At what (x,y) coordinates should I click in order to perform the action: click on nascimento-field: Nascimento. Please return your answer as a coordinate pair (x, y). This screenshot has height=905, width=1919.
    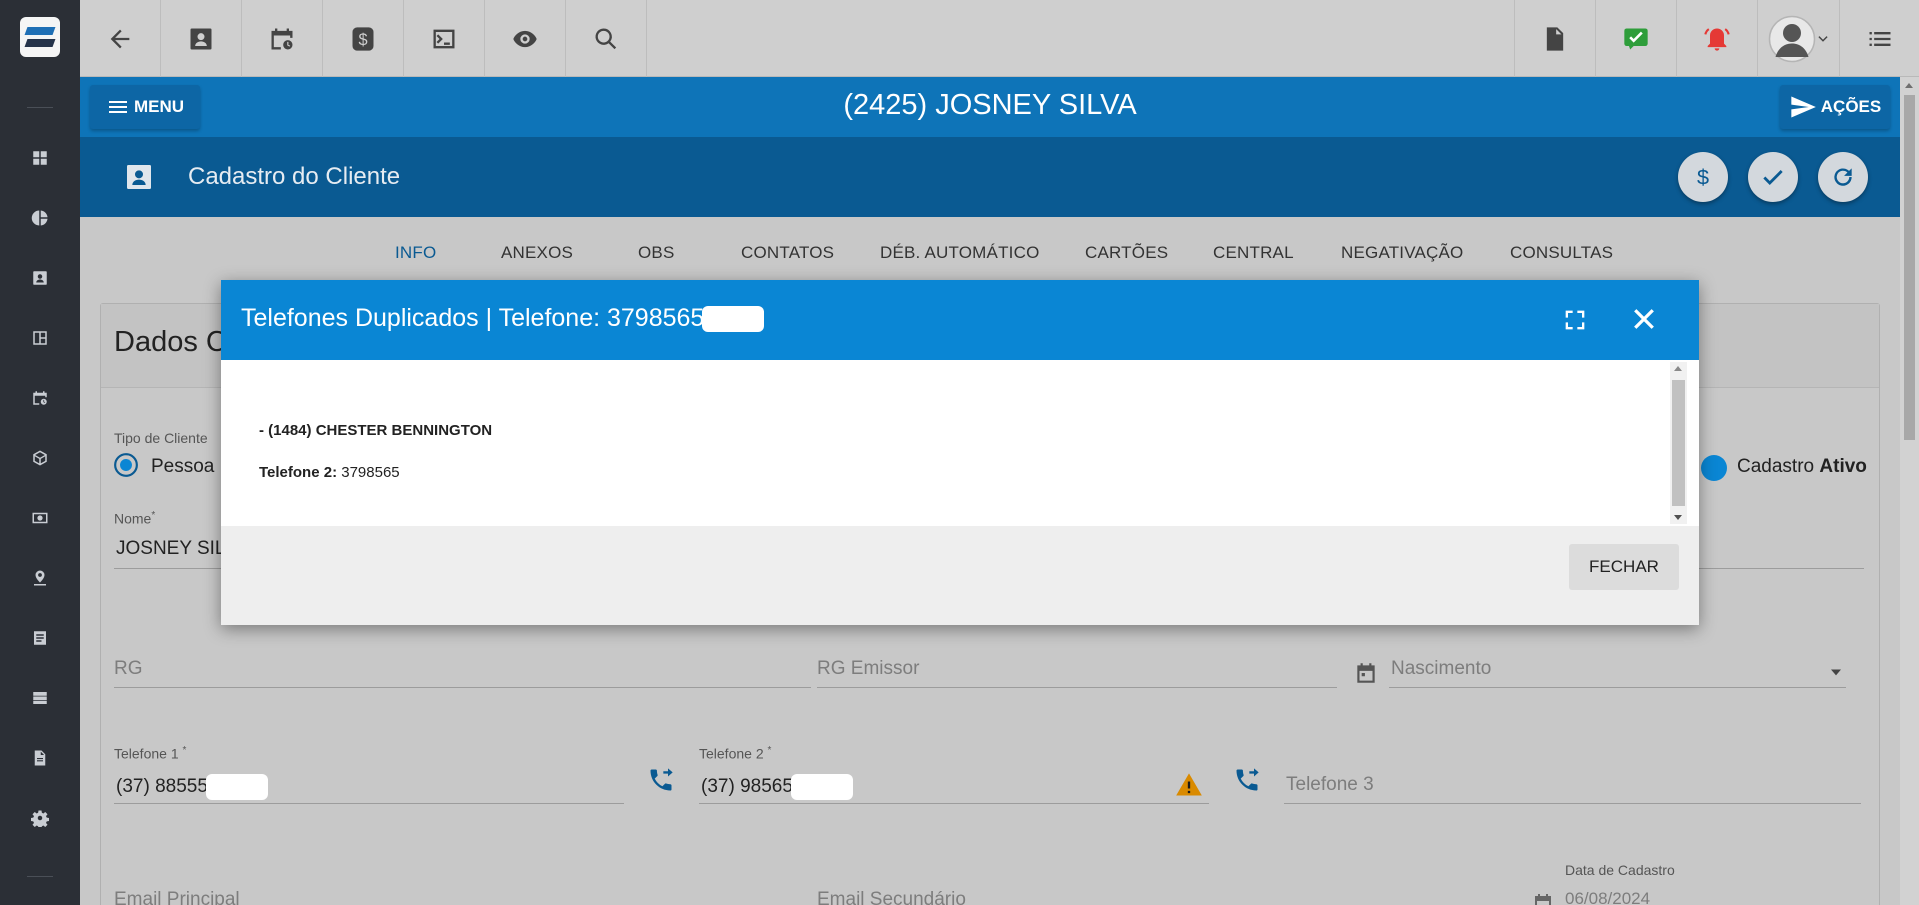
    Looking at the image, I should click on (1441, 669).